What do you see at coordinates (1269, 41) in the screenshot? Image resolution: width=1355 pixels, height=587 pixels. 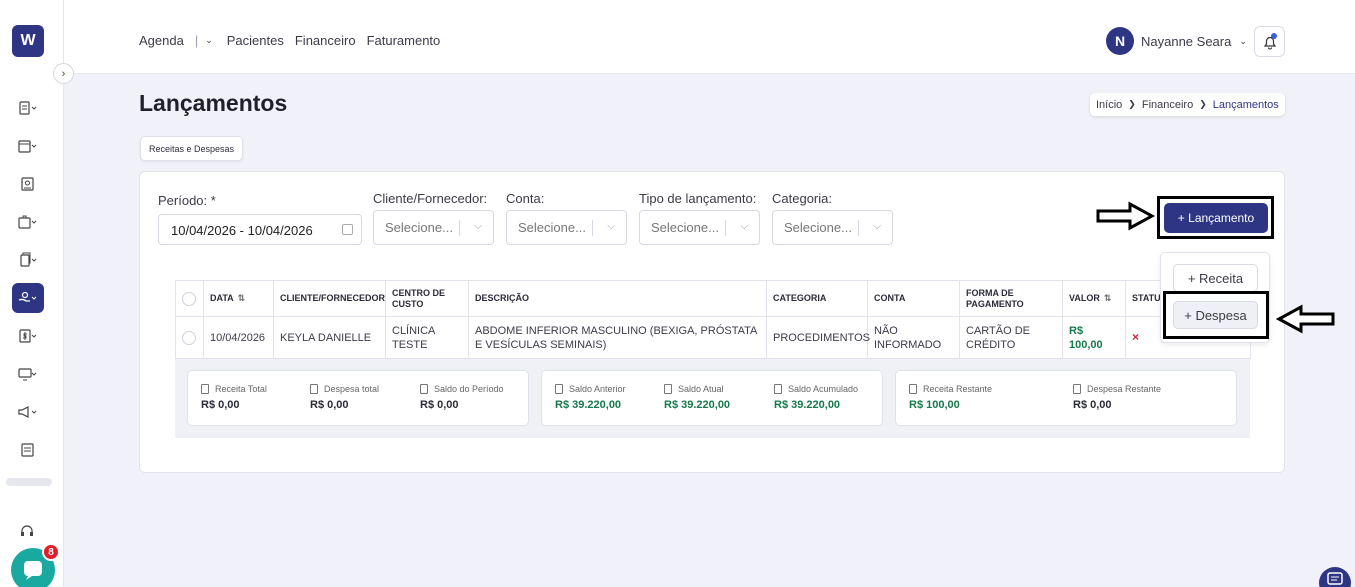 I see `notifications-button` at bounding box center [1269, 41].